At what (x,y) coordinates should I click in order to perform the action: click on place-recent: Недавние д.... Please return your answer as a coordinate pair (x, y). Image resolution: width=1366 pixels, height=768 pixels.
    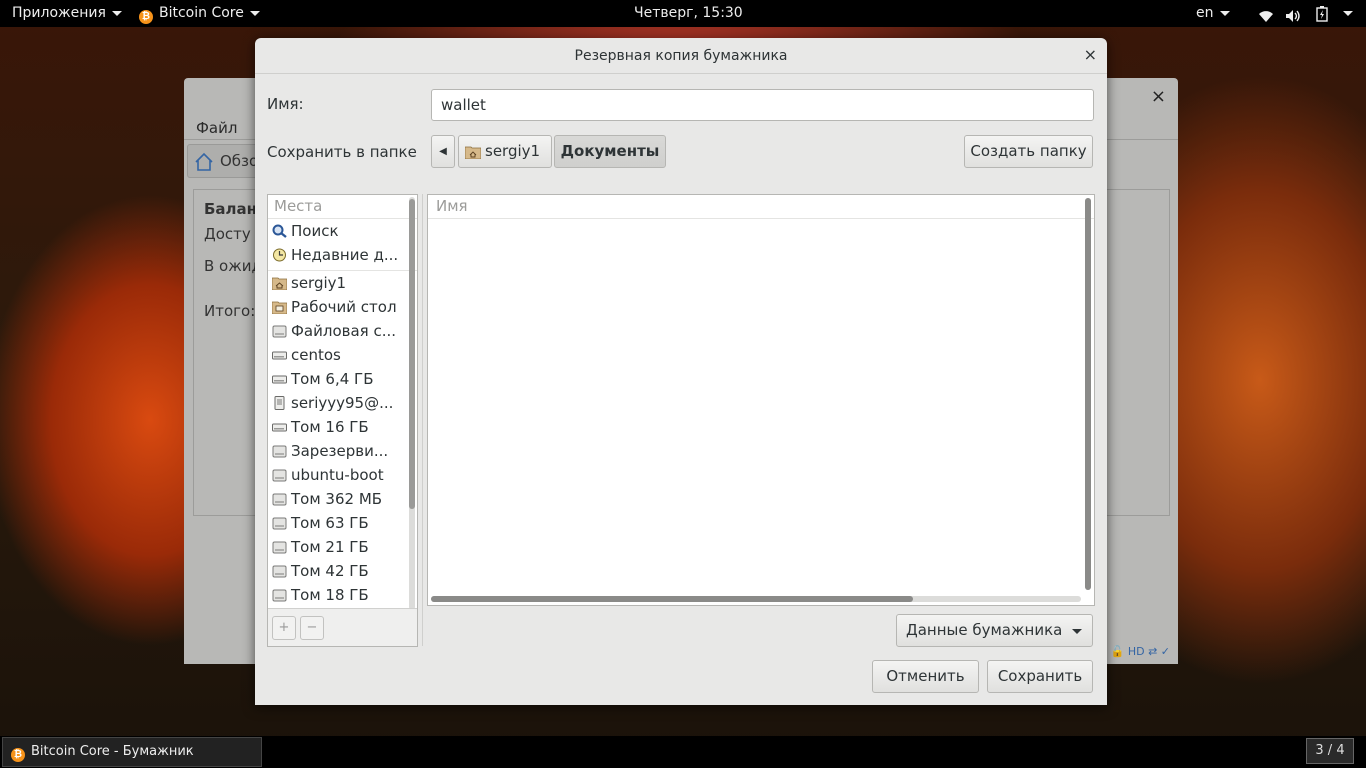
    Looking at the image, I should click on (336, 255).